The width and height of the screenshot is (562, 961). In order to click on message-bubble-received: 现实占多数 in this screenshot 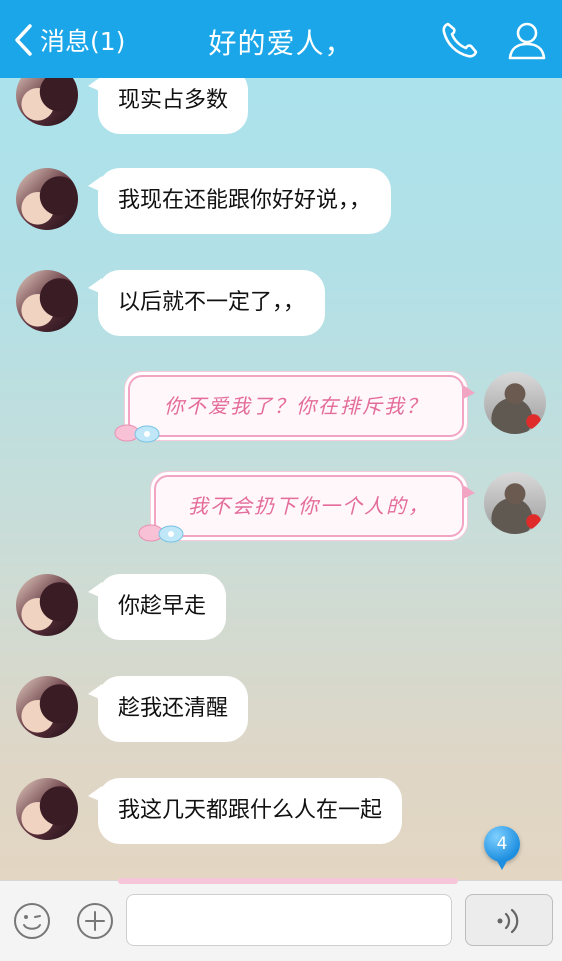, I will do `click(168, 106)`.